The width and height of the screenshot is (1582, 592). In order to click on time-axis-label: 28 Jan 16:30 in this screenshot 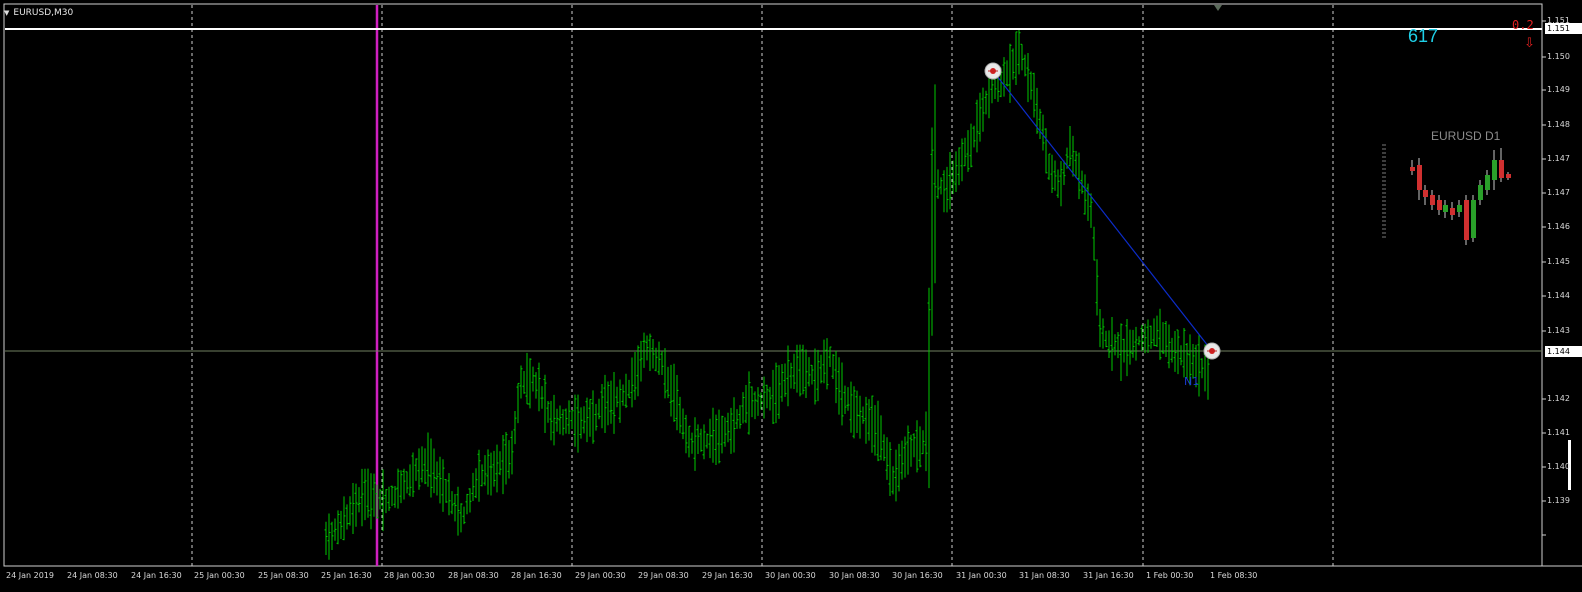, I will do `click(536, 575)`.